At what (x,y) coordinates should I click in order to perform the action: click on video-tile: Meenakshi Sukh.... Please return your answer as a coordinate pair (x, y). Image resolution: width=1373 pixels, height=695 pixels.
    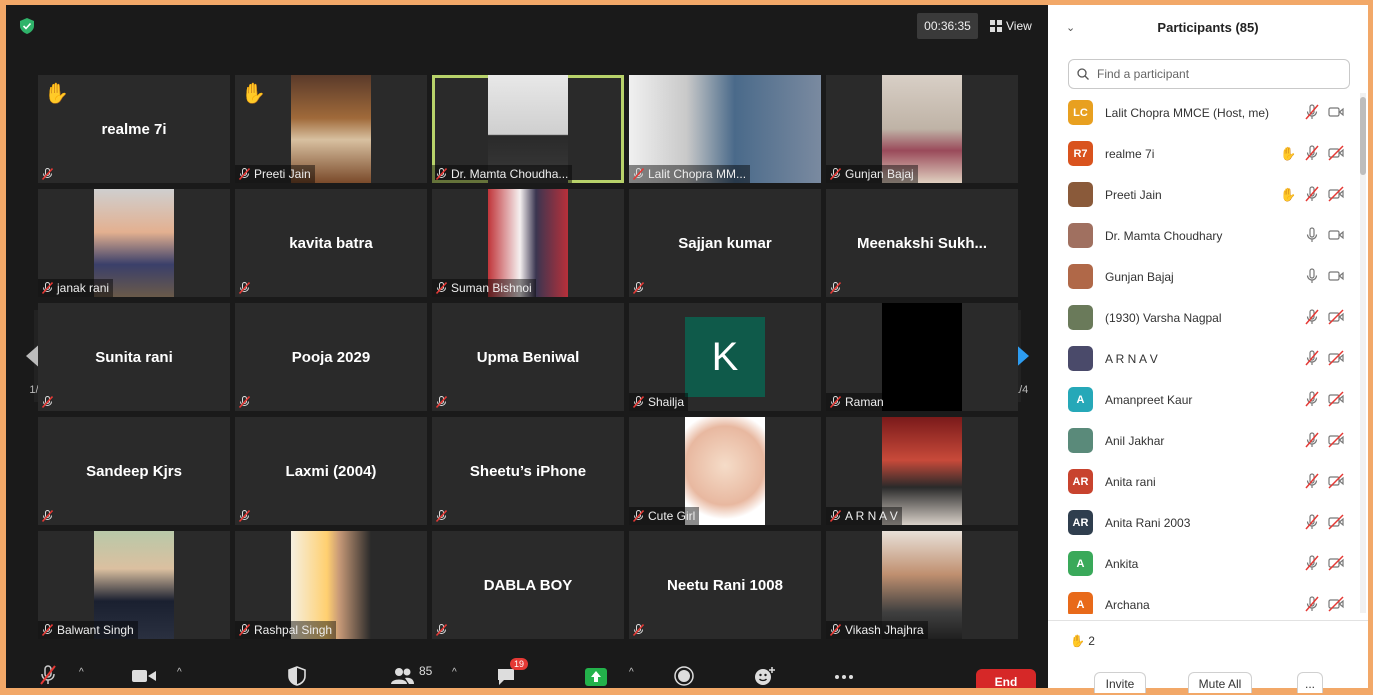
    Looking at the image, I should click on (922, 243).